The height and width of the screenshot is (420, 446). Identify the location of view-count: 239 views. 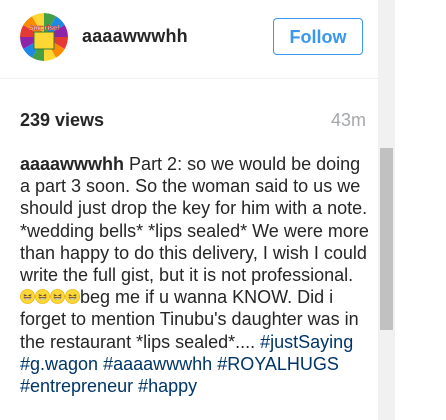
(62, 120).